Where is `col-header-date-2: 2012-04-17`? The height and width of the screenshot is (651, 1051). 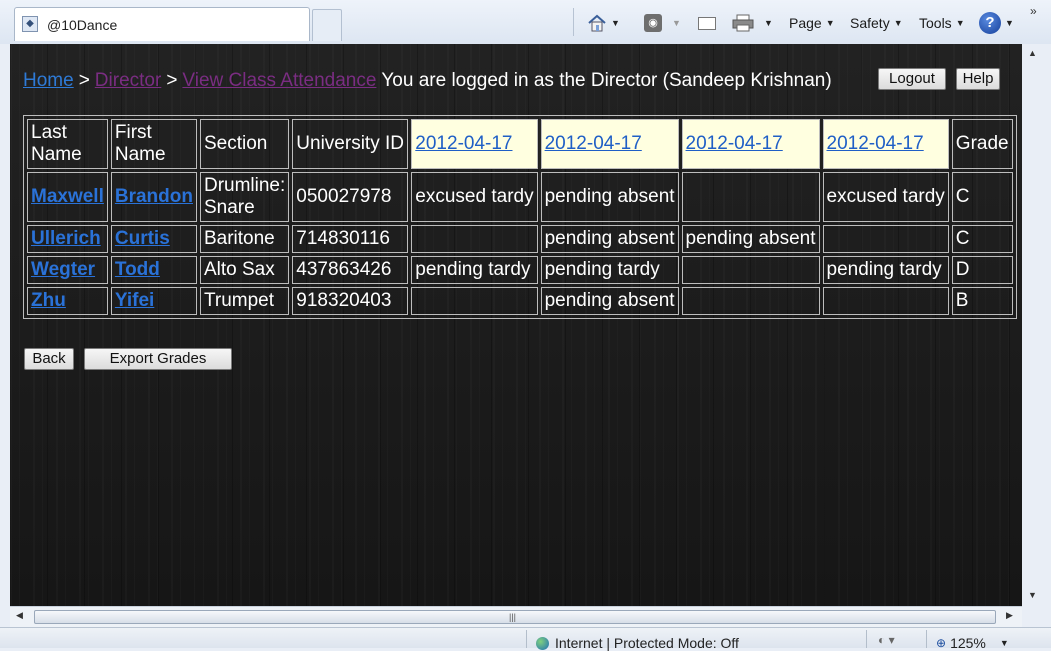
col-header-date-2: 2012-04-17 is located at coordinates (609, 144).